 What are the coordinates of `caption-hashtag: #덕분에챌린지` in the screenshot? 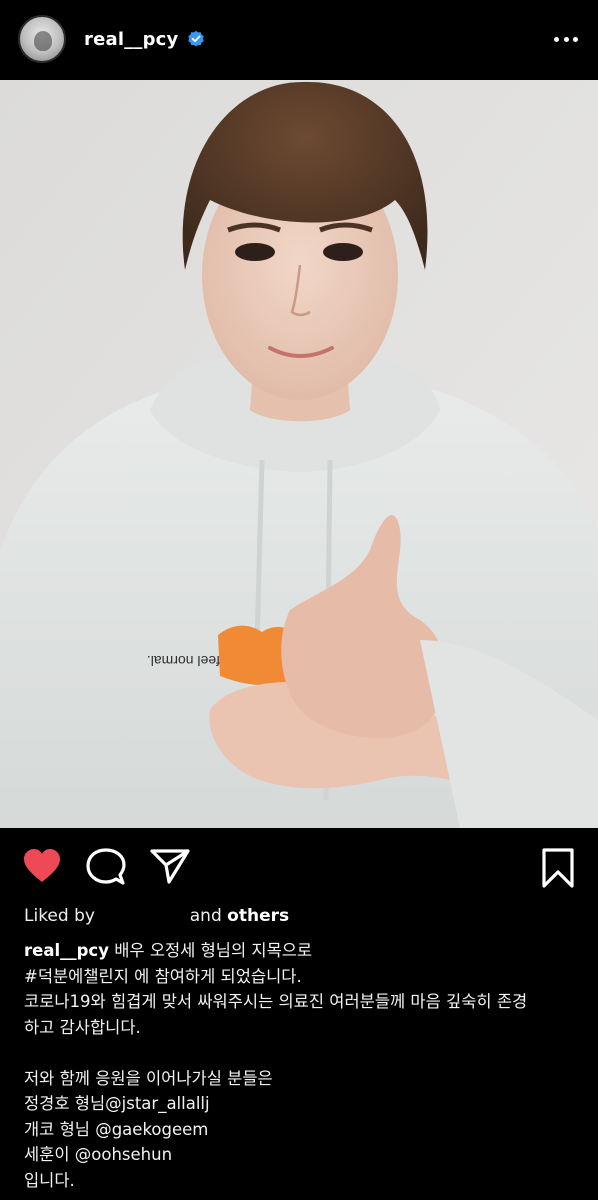 It's located at (76, 976).